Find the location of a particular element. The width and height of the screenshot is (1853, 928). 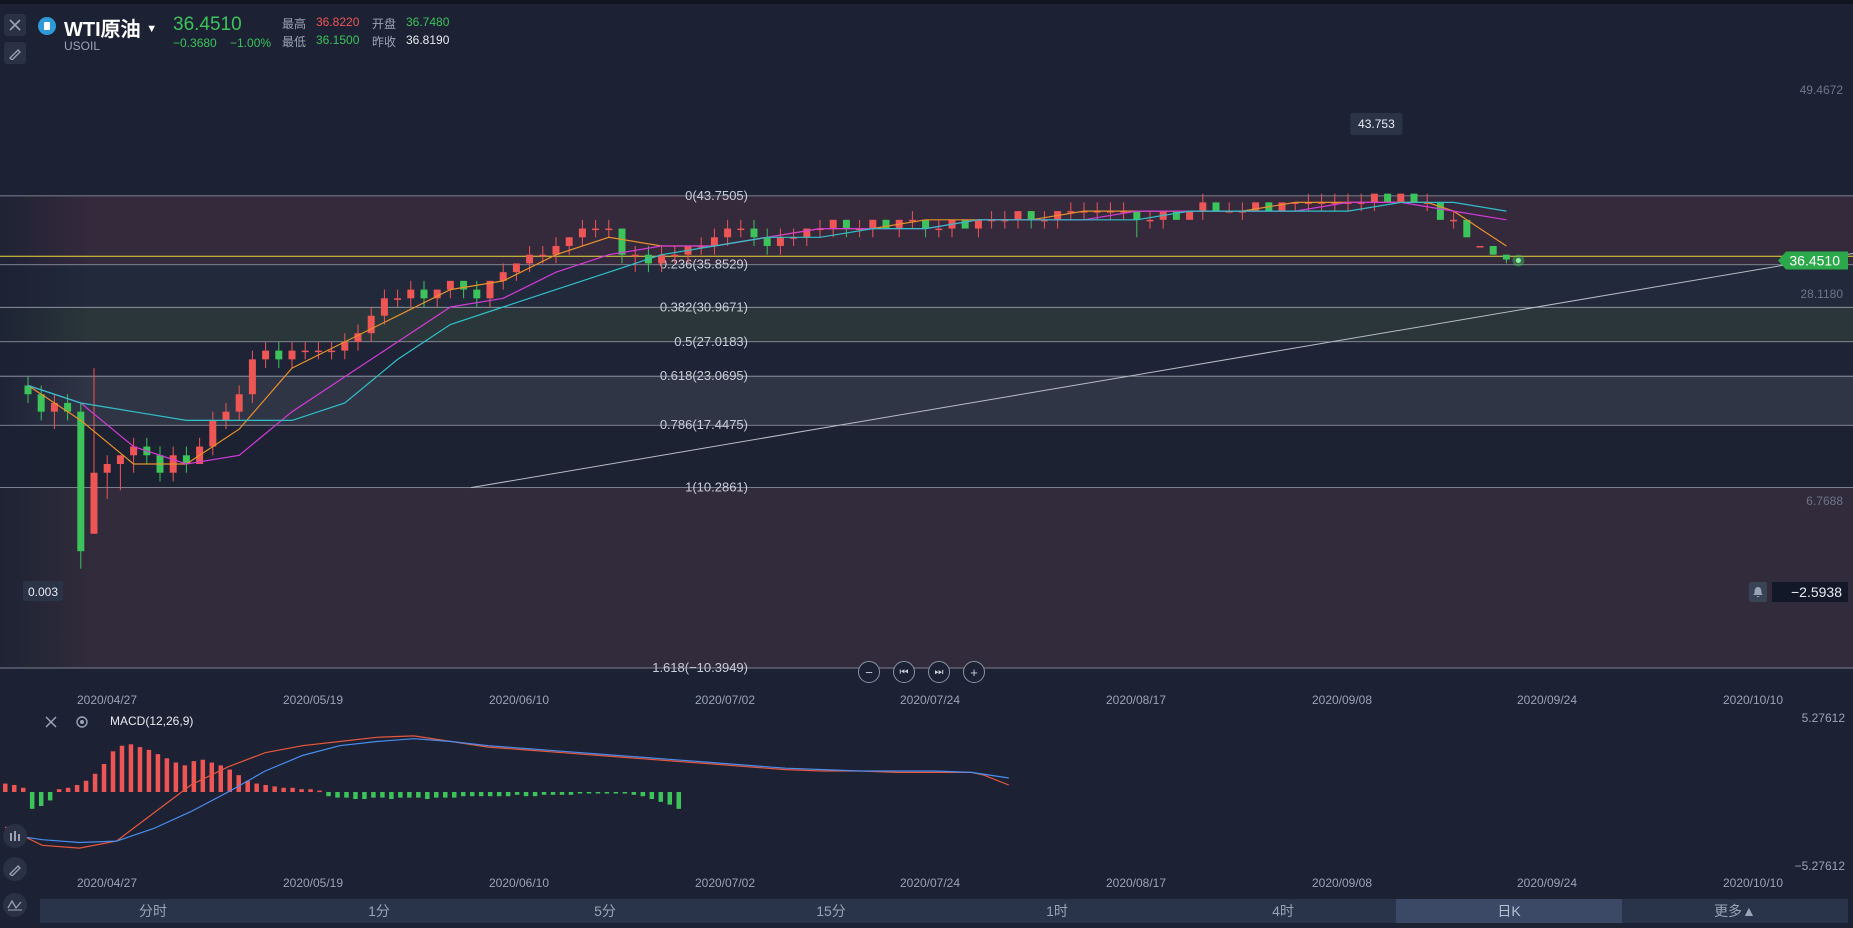

peak-label: 43.753 is located at coordinates (1376, 124).